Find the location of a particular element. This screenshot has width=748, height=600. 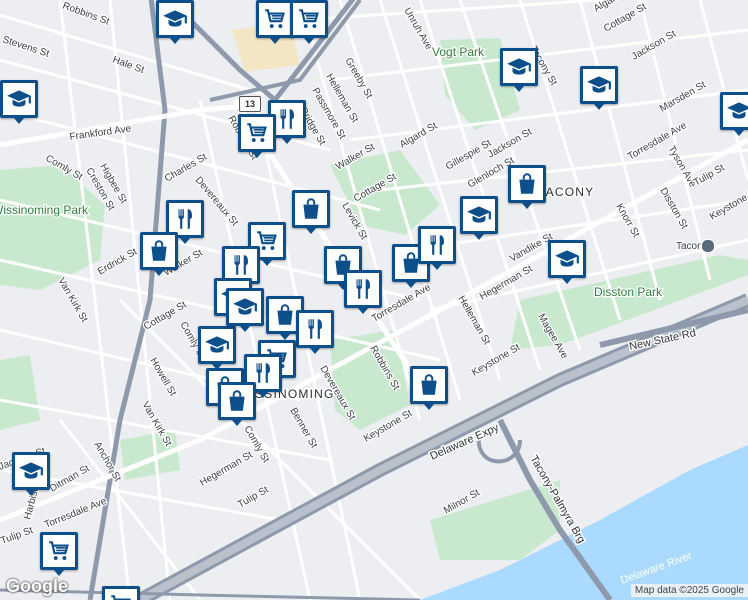

neighborhood-label: TACONY is located at coordinates (566, 192).